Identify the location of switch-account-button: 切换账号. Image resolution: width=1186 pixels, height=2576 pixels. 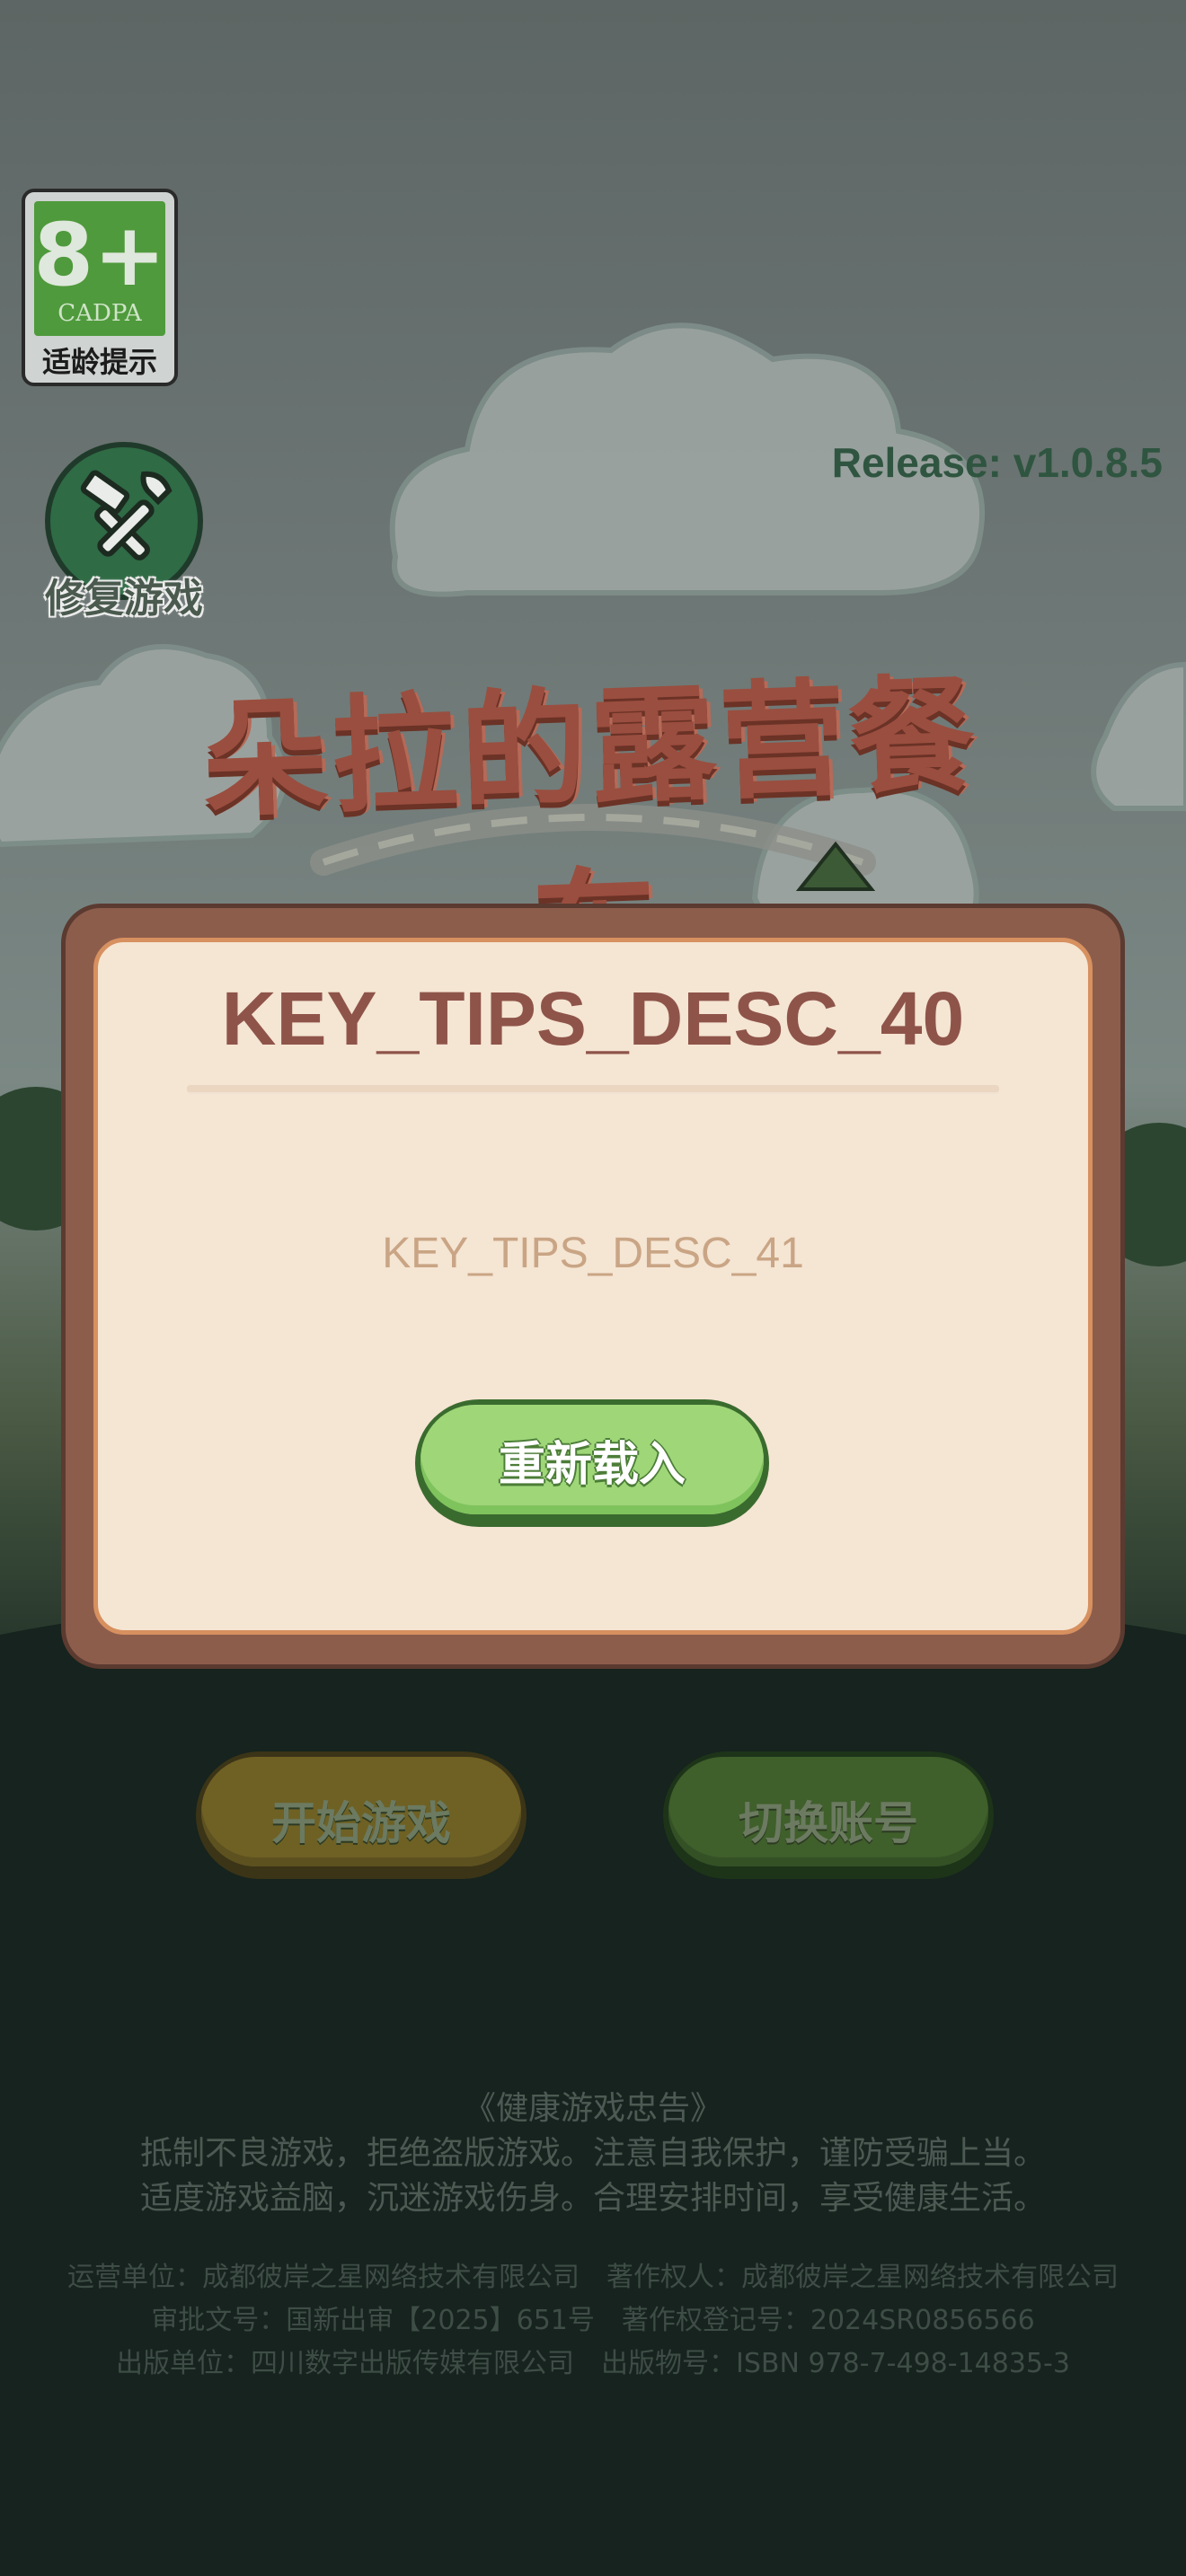
(828, 1815).